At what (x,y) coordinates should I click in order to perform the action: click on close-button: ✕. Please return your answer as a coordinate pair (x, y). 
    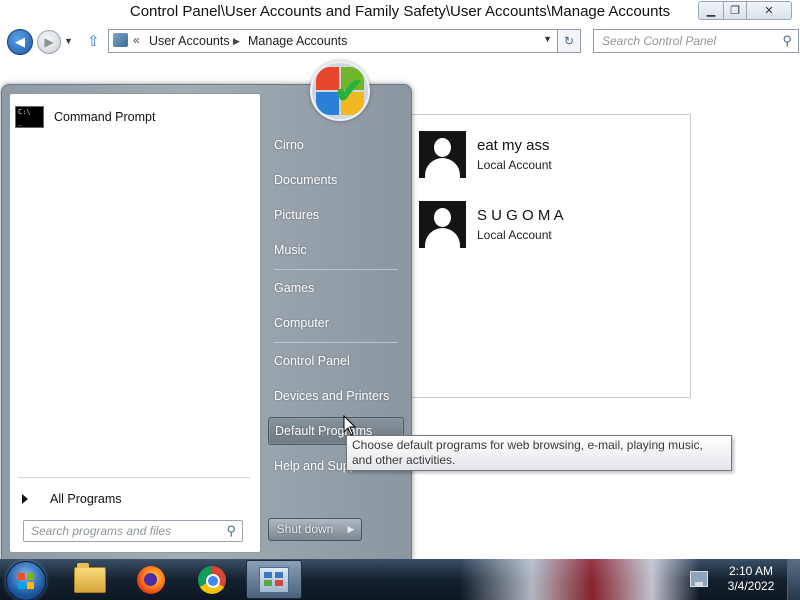
    Looking at the image, I should click on (769, 10).